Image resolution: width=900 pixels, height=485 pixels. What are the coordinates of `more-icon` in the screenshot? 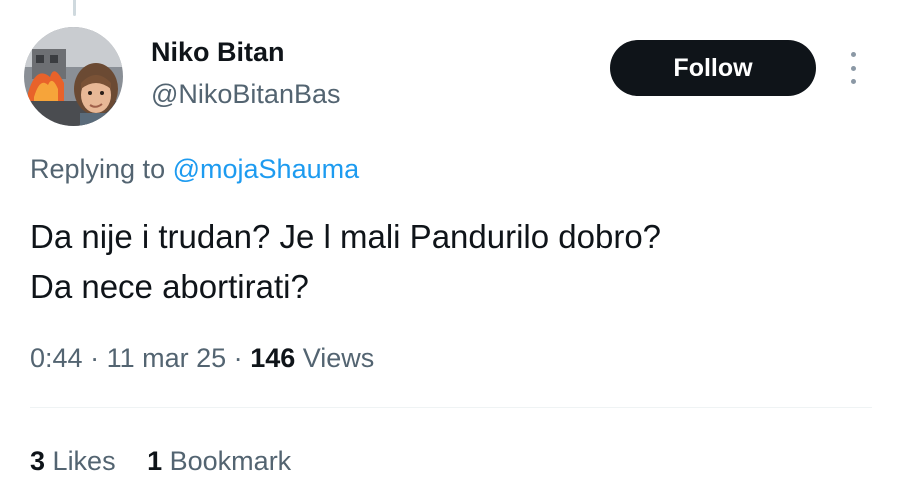 It's located at (853, 68).